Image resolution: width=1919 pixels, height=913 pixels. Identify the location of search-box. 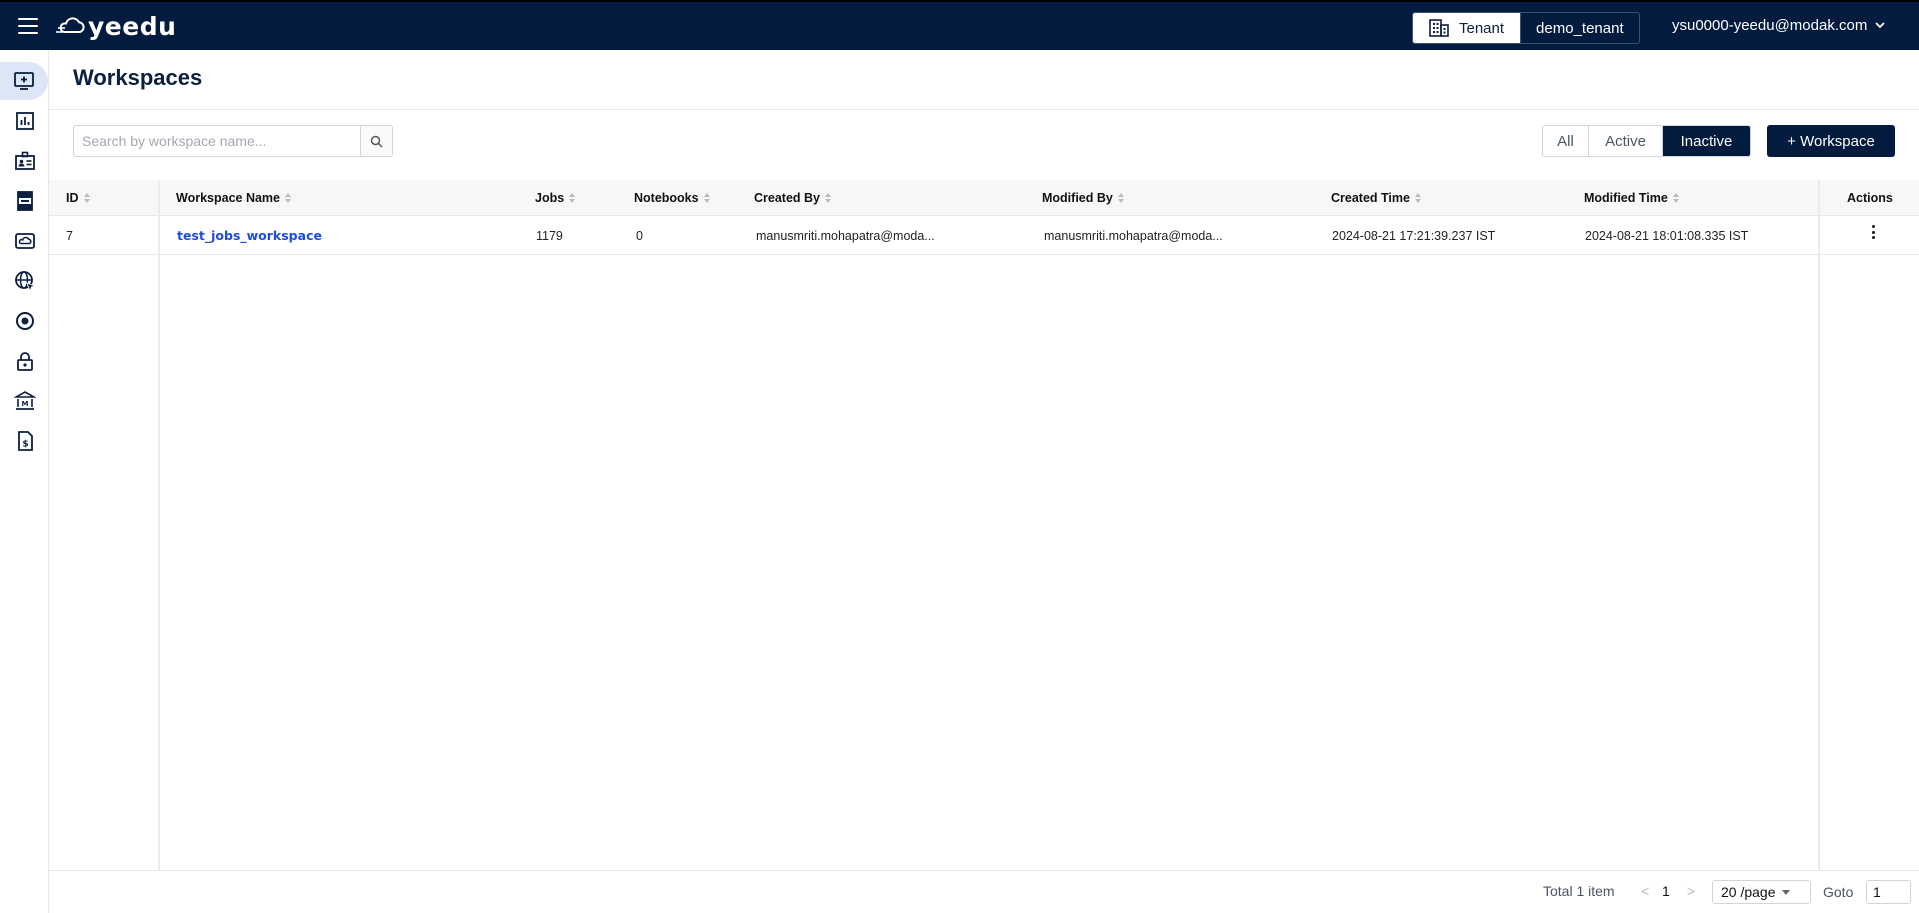
(233, 141).